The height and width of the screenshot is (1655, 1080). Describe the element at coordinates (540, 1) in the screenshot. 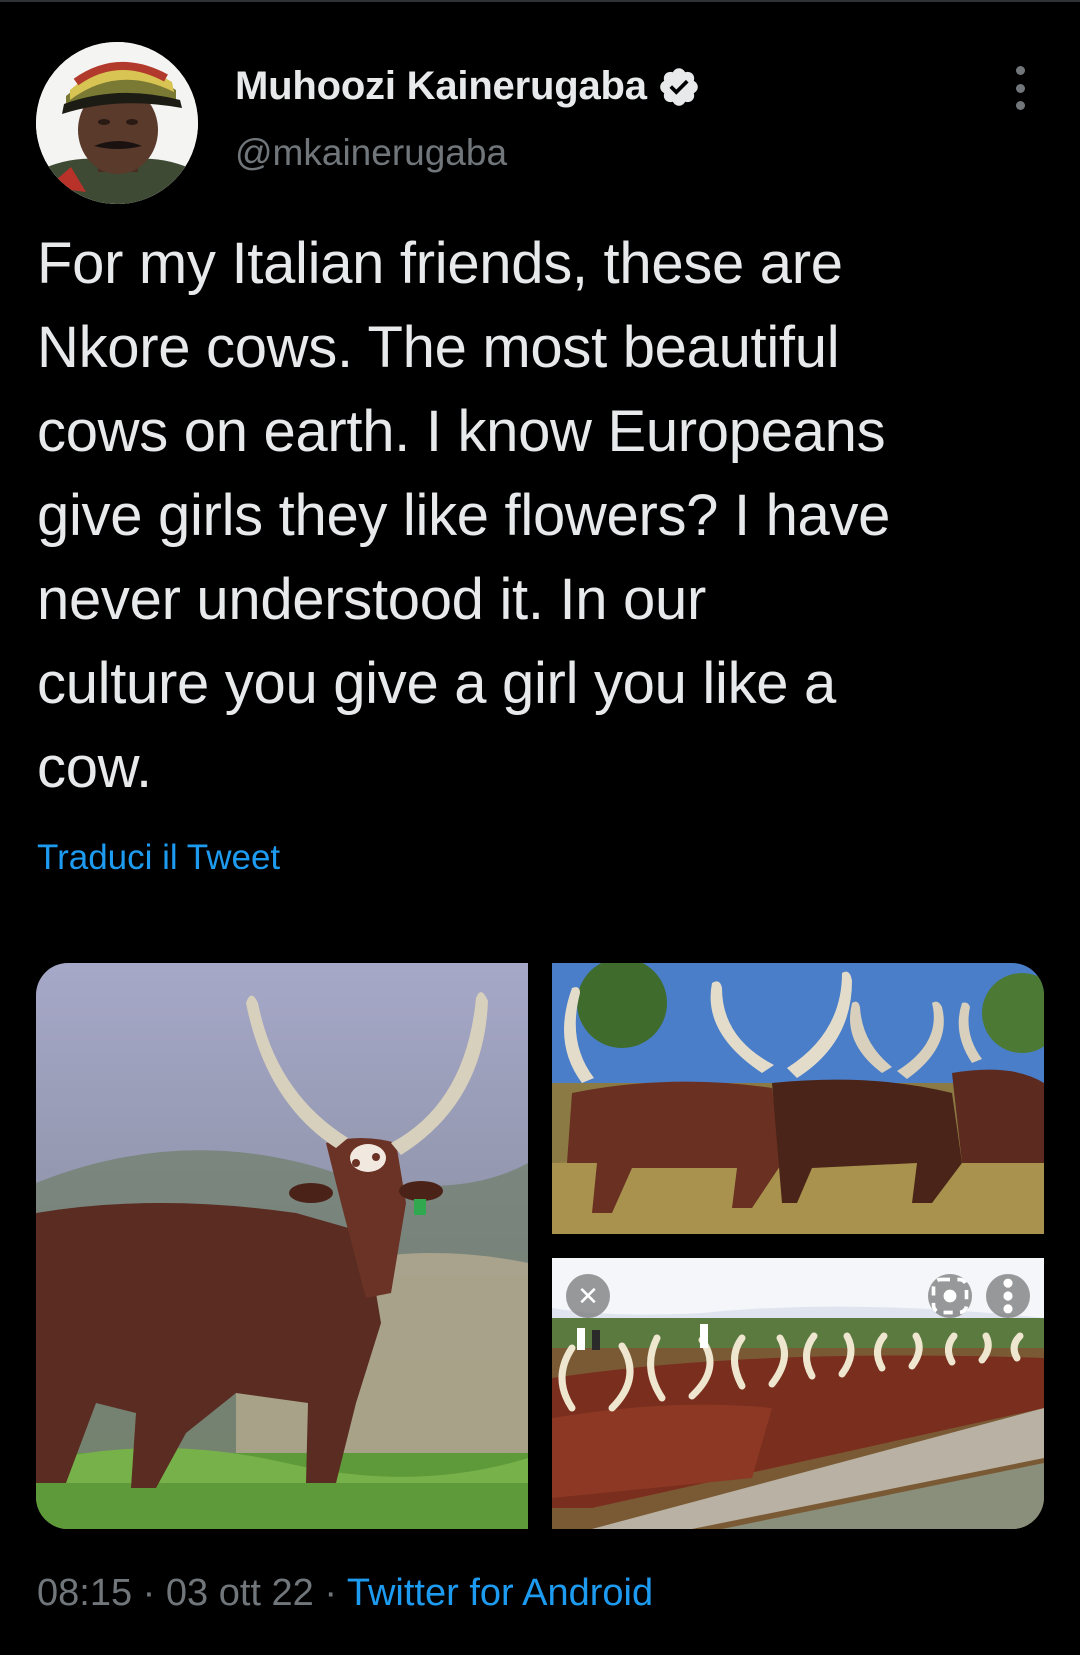

I see `top-divider` at that location.